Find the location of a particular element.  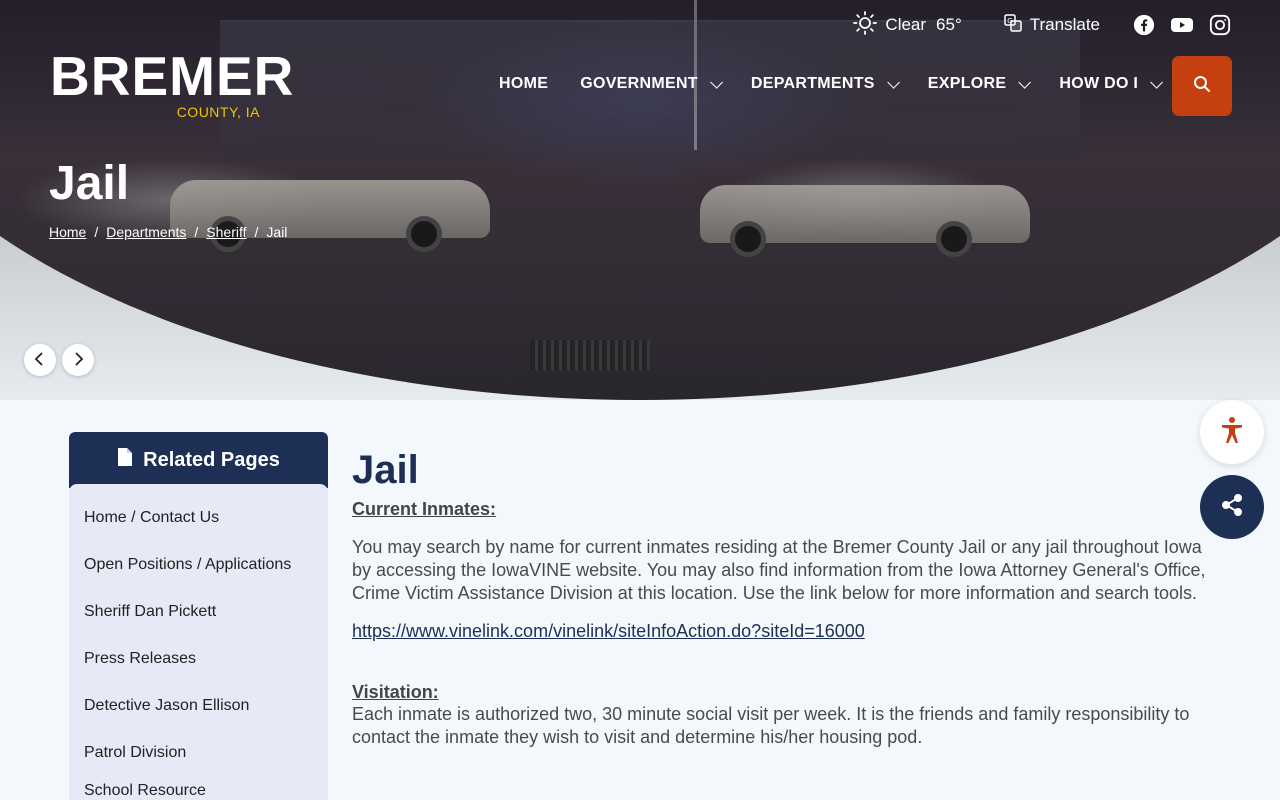

nav-government: GOVERNMENT is located at coordinates (651, 84).